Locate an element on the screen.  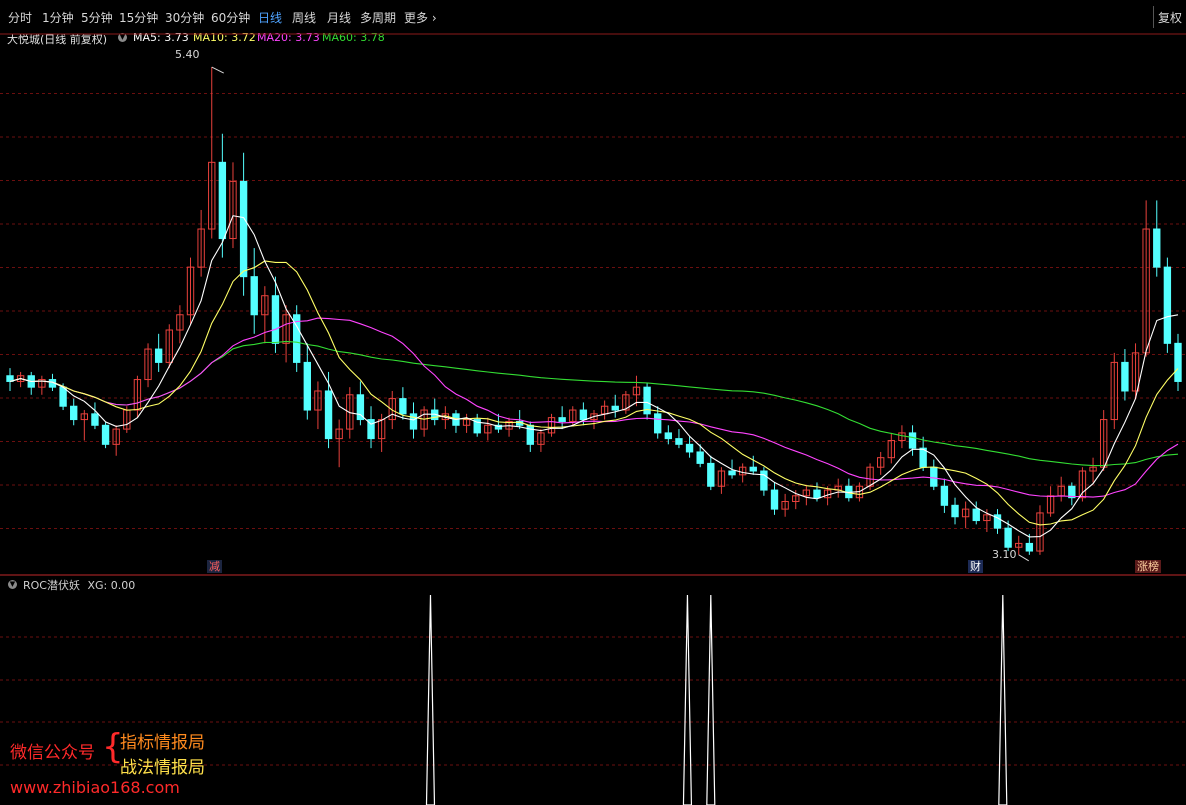
indicator-name: ROC潜伏妖 is located at coordinates (51, 585).